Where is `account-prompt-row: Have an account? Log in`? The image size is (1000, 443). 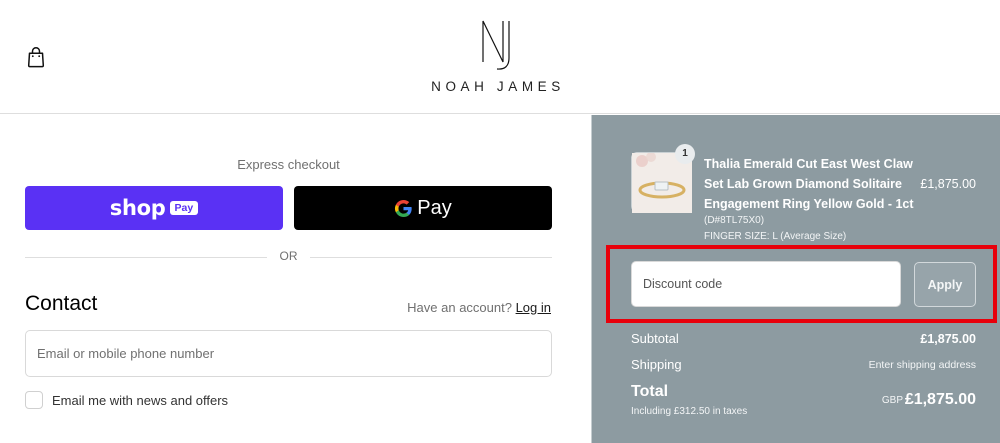 account-prompt-row: Have an account? Log in is located at coordinates (479, 307).